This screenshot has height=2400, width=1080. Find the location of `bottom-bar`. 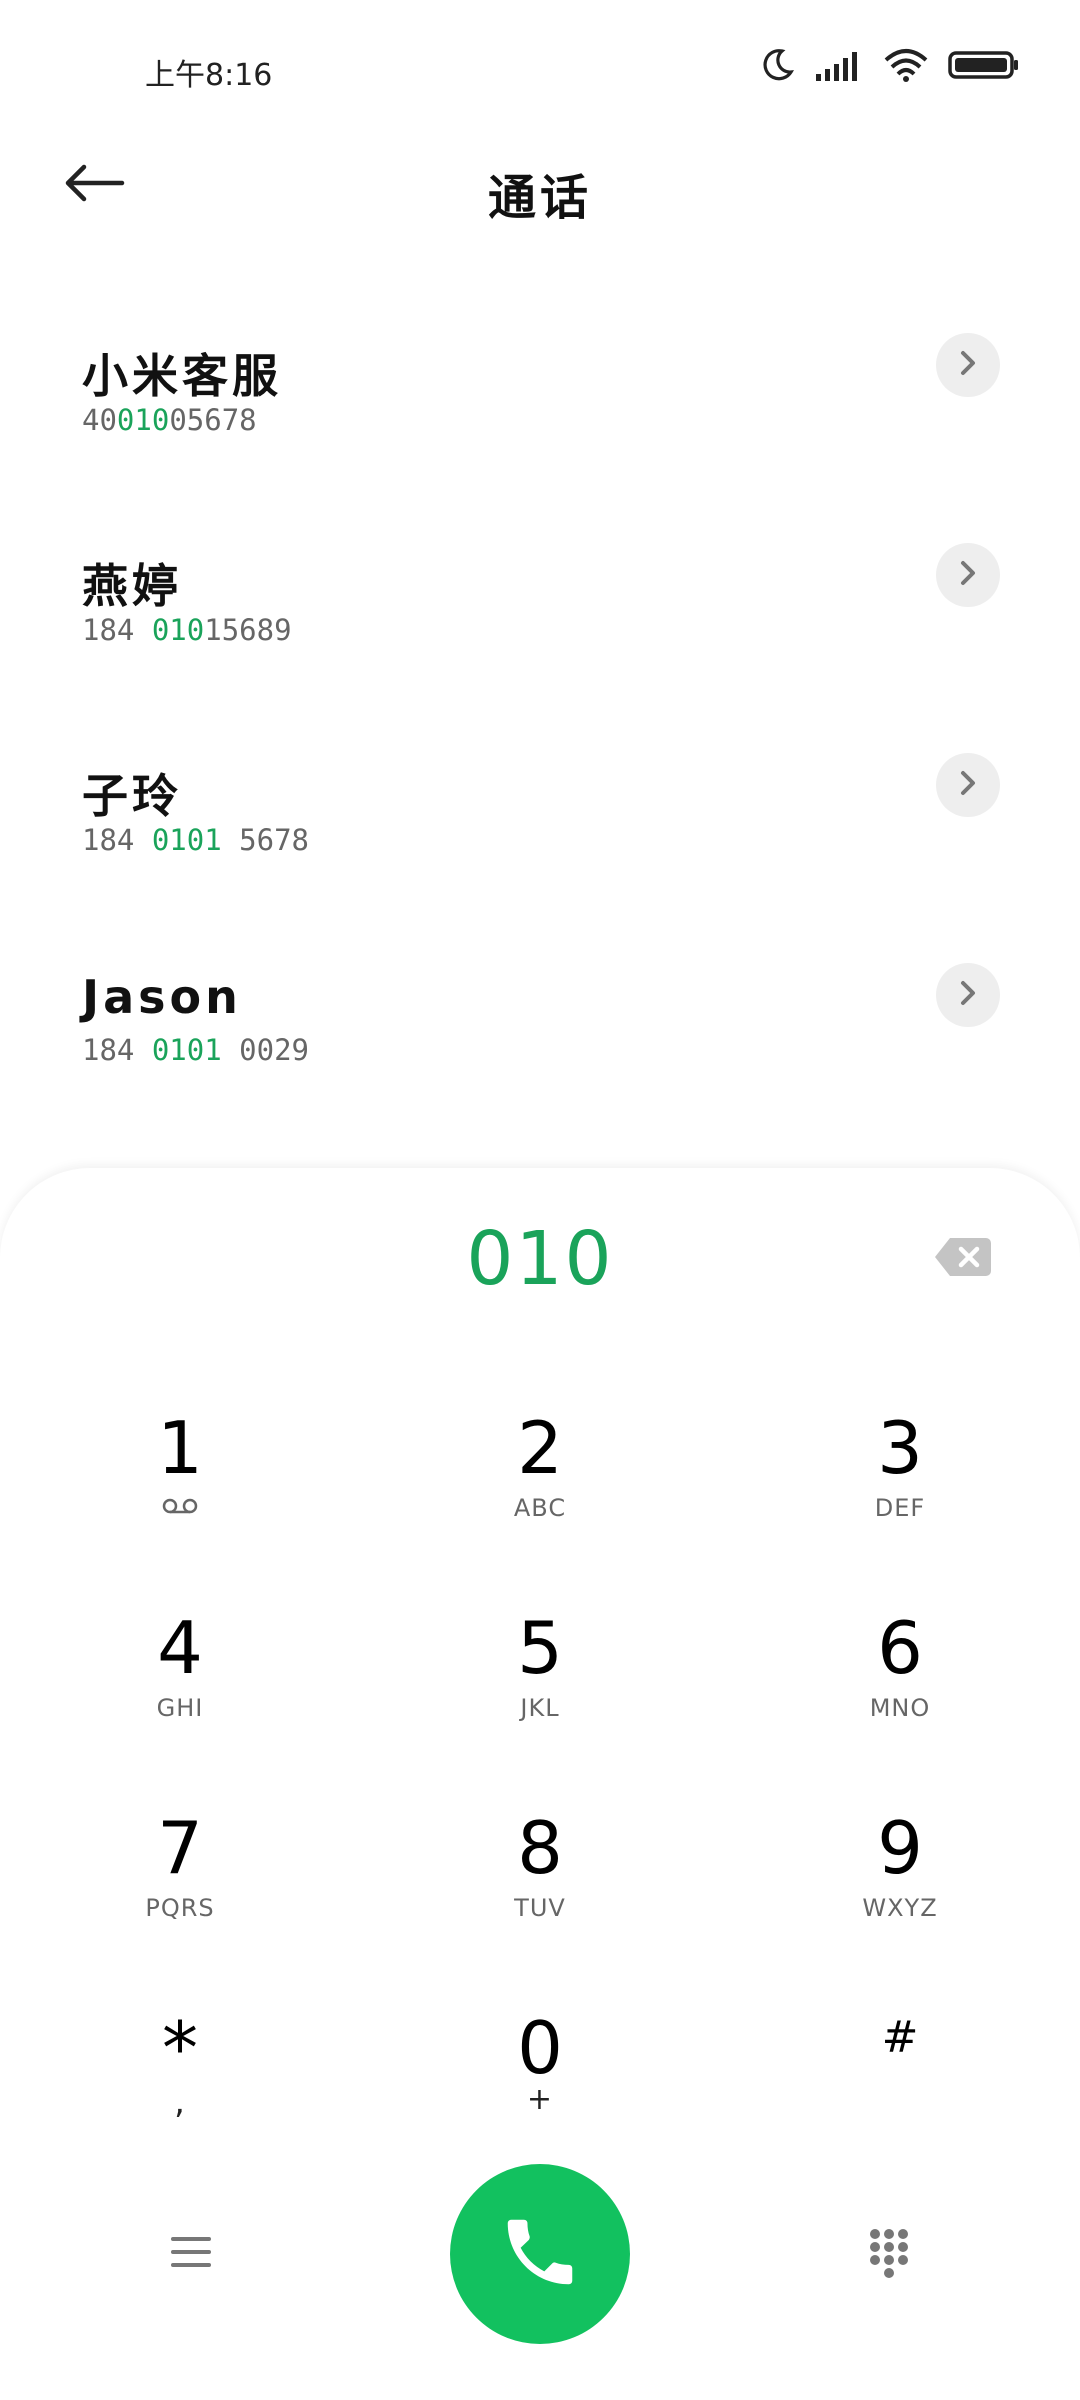

bottom-bar is located at coordinates (540, 2169).